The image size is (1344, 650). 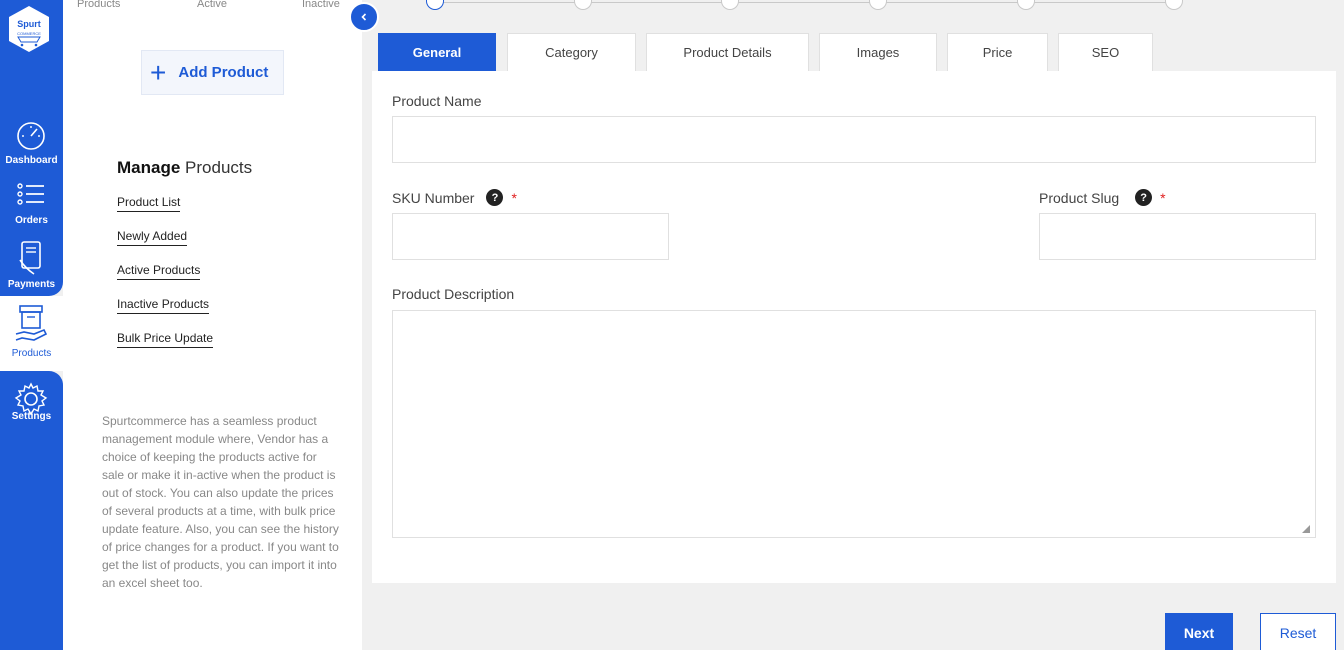 I want to click on panel-tab-active: Active, so click(x=212, y=5).